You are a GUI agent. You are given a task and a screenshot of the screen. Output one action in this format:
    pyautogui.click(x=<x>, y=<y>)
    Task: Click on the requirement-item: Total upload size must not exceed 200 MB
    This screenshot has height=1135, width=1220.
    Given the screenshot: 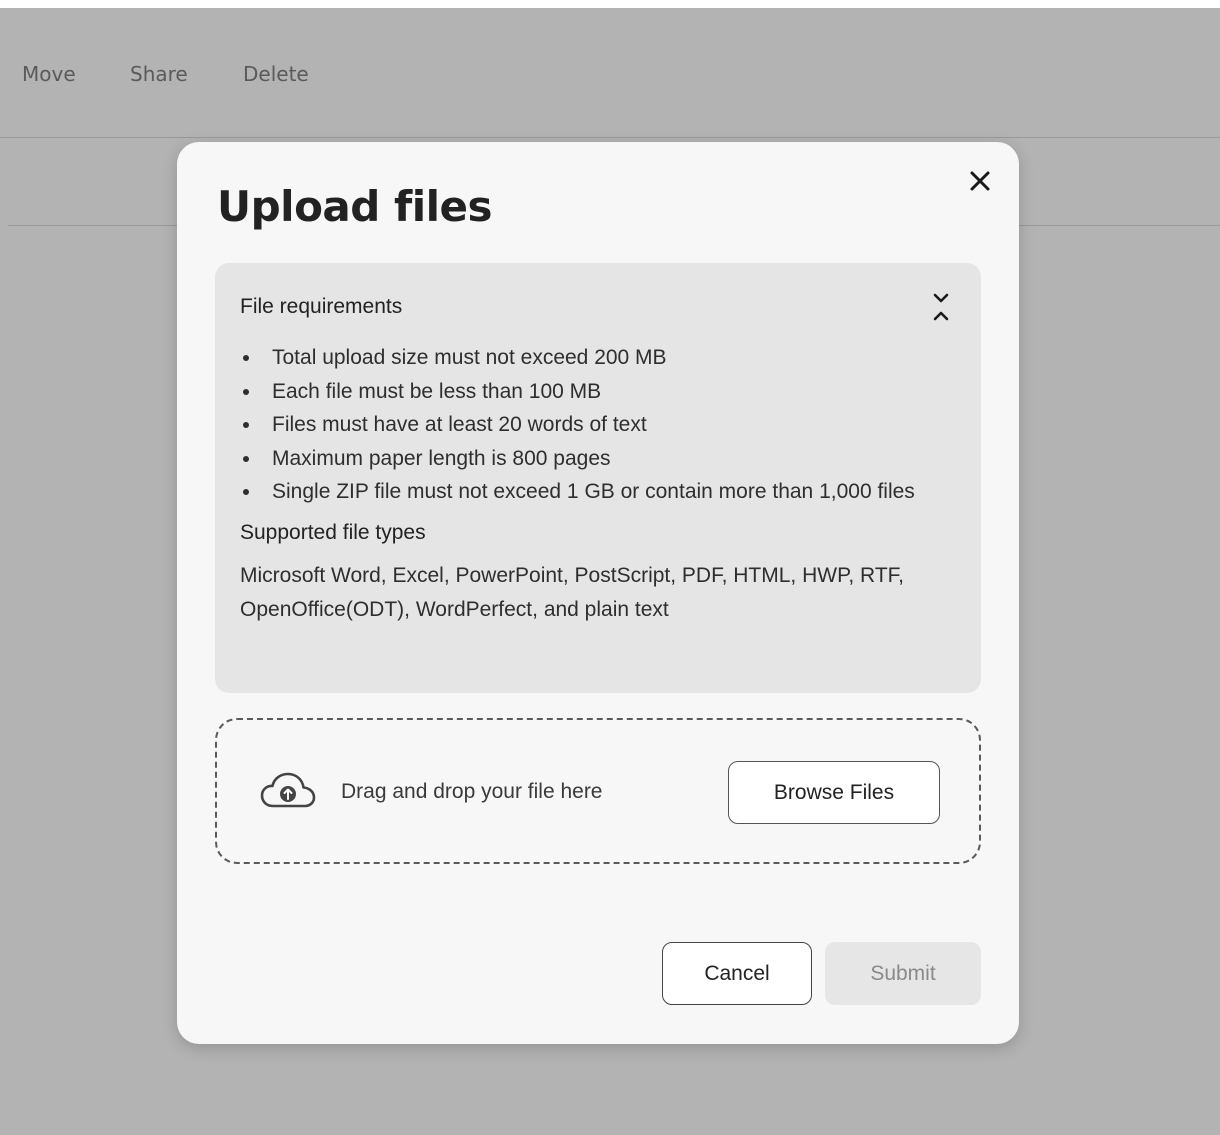 What is the action you would take?
    pyautogui.click(x=597, y=358)
    